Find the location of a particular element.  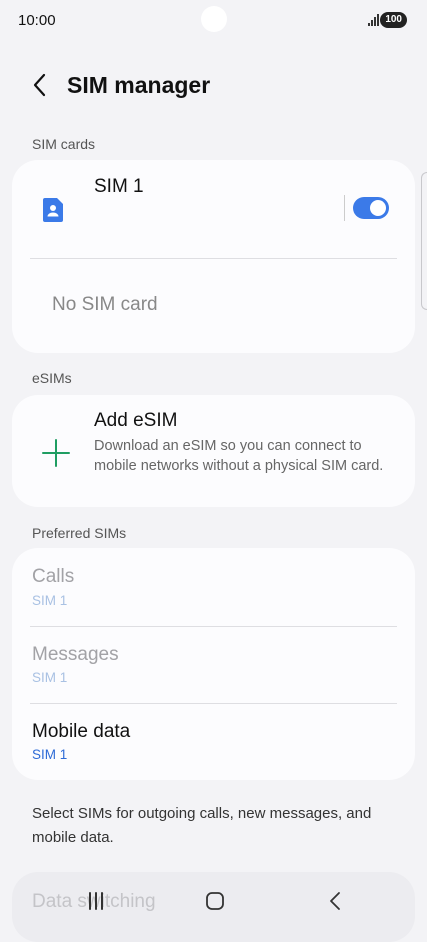

battery-indicator: 100 is located at coordinates (393, 20).